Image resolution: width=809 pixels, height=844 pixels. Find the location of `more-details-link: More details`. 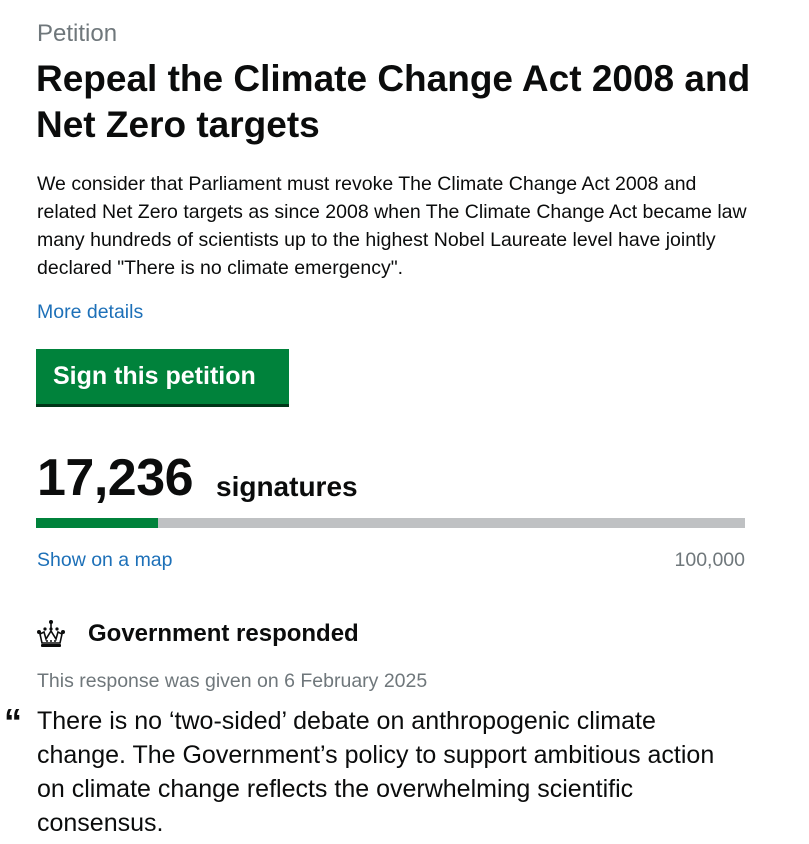

more-details-link: More details is located at coordinates (90, 312).